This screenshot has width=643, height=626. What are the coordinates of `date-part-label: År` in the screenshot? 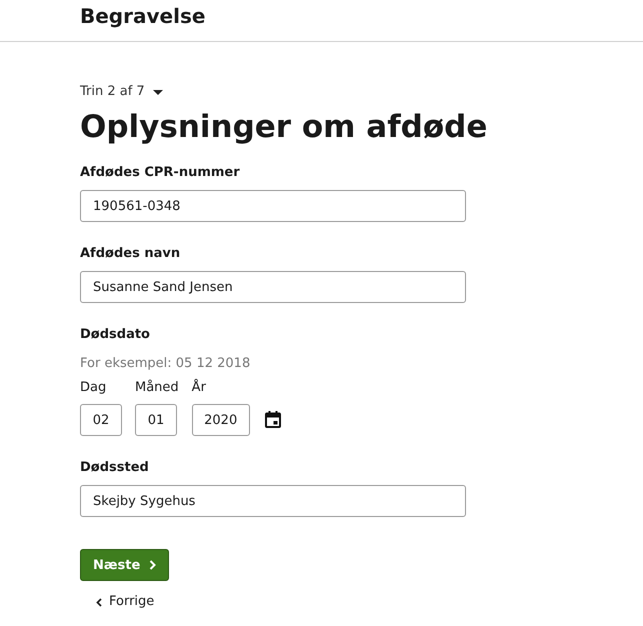 It's located at (199, 388).